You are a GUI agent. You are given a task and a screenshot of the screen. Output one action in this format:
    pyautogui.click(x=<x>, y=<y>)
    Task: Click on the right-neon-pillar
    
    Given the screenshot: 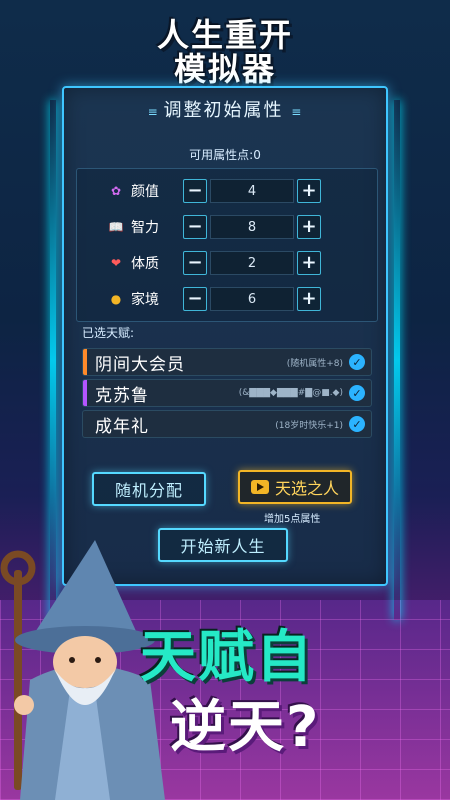 What is the action you would take?
    pyautogui.click(x=397, y=360)
    